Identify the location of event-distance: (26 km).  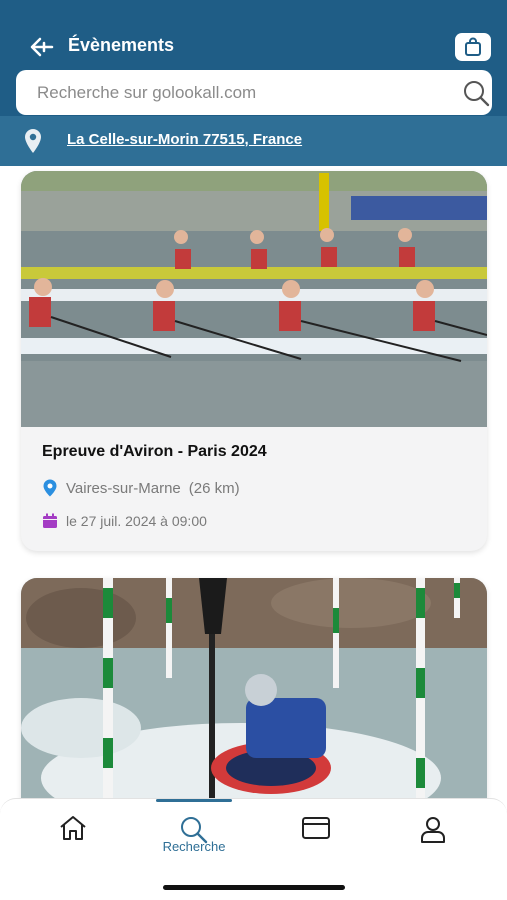
(214, 488).